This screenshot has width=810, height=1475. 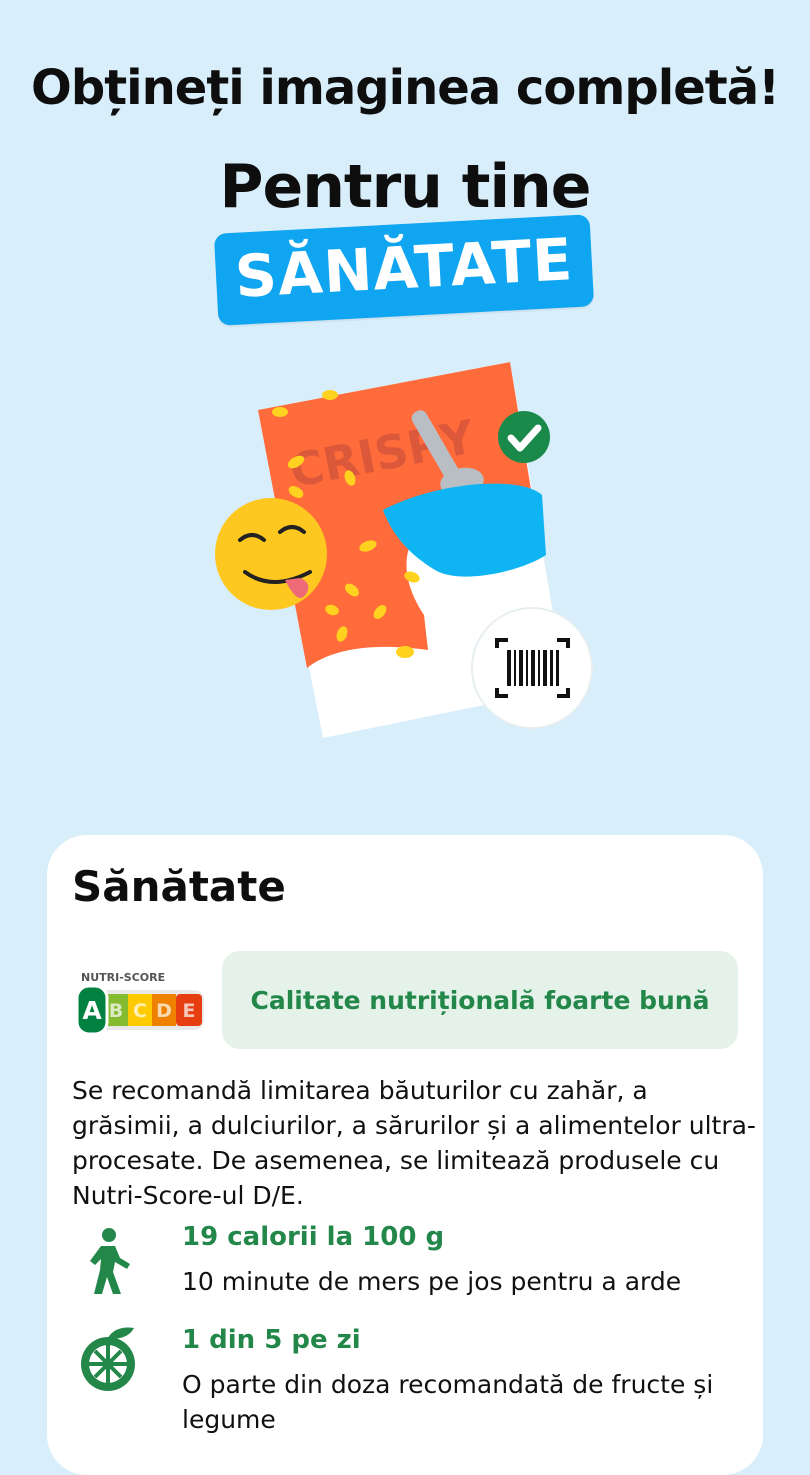 I want to click on nutri-grade-d: D, so click(x=164, y=1011).